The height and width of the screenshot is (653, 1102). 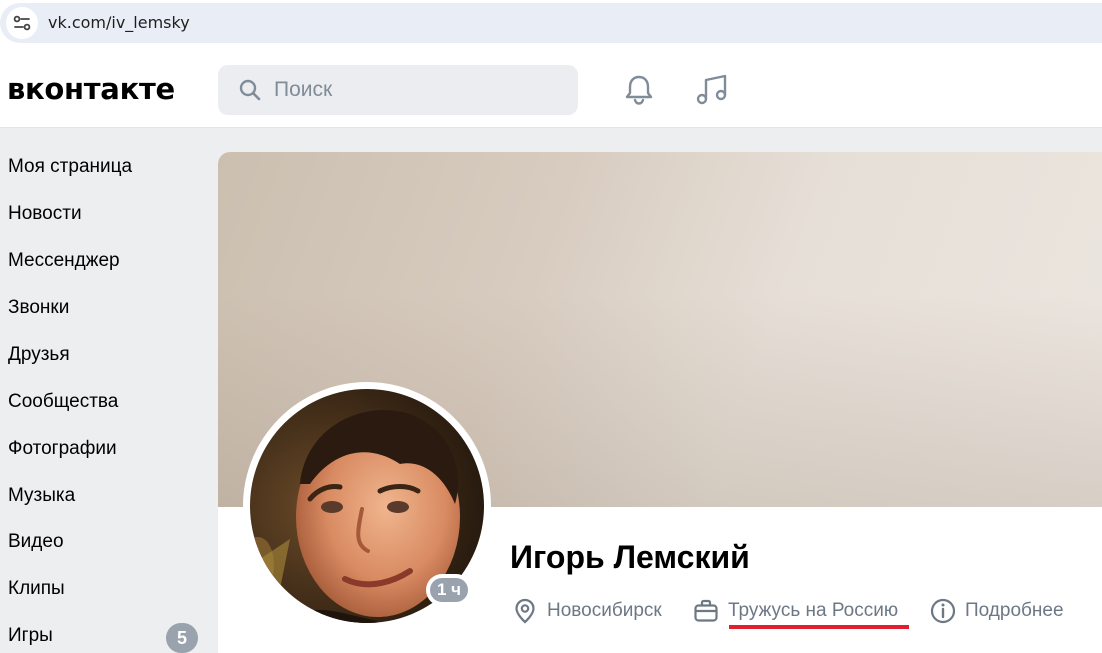 What do you see at coordinates (303, 89) in the screenshot?
I see `search-placeholder: Поиск` at bounding box center [303, 89].